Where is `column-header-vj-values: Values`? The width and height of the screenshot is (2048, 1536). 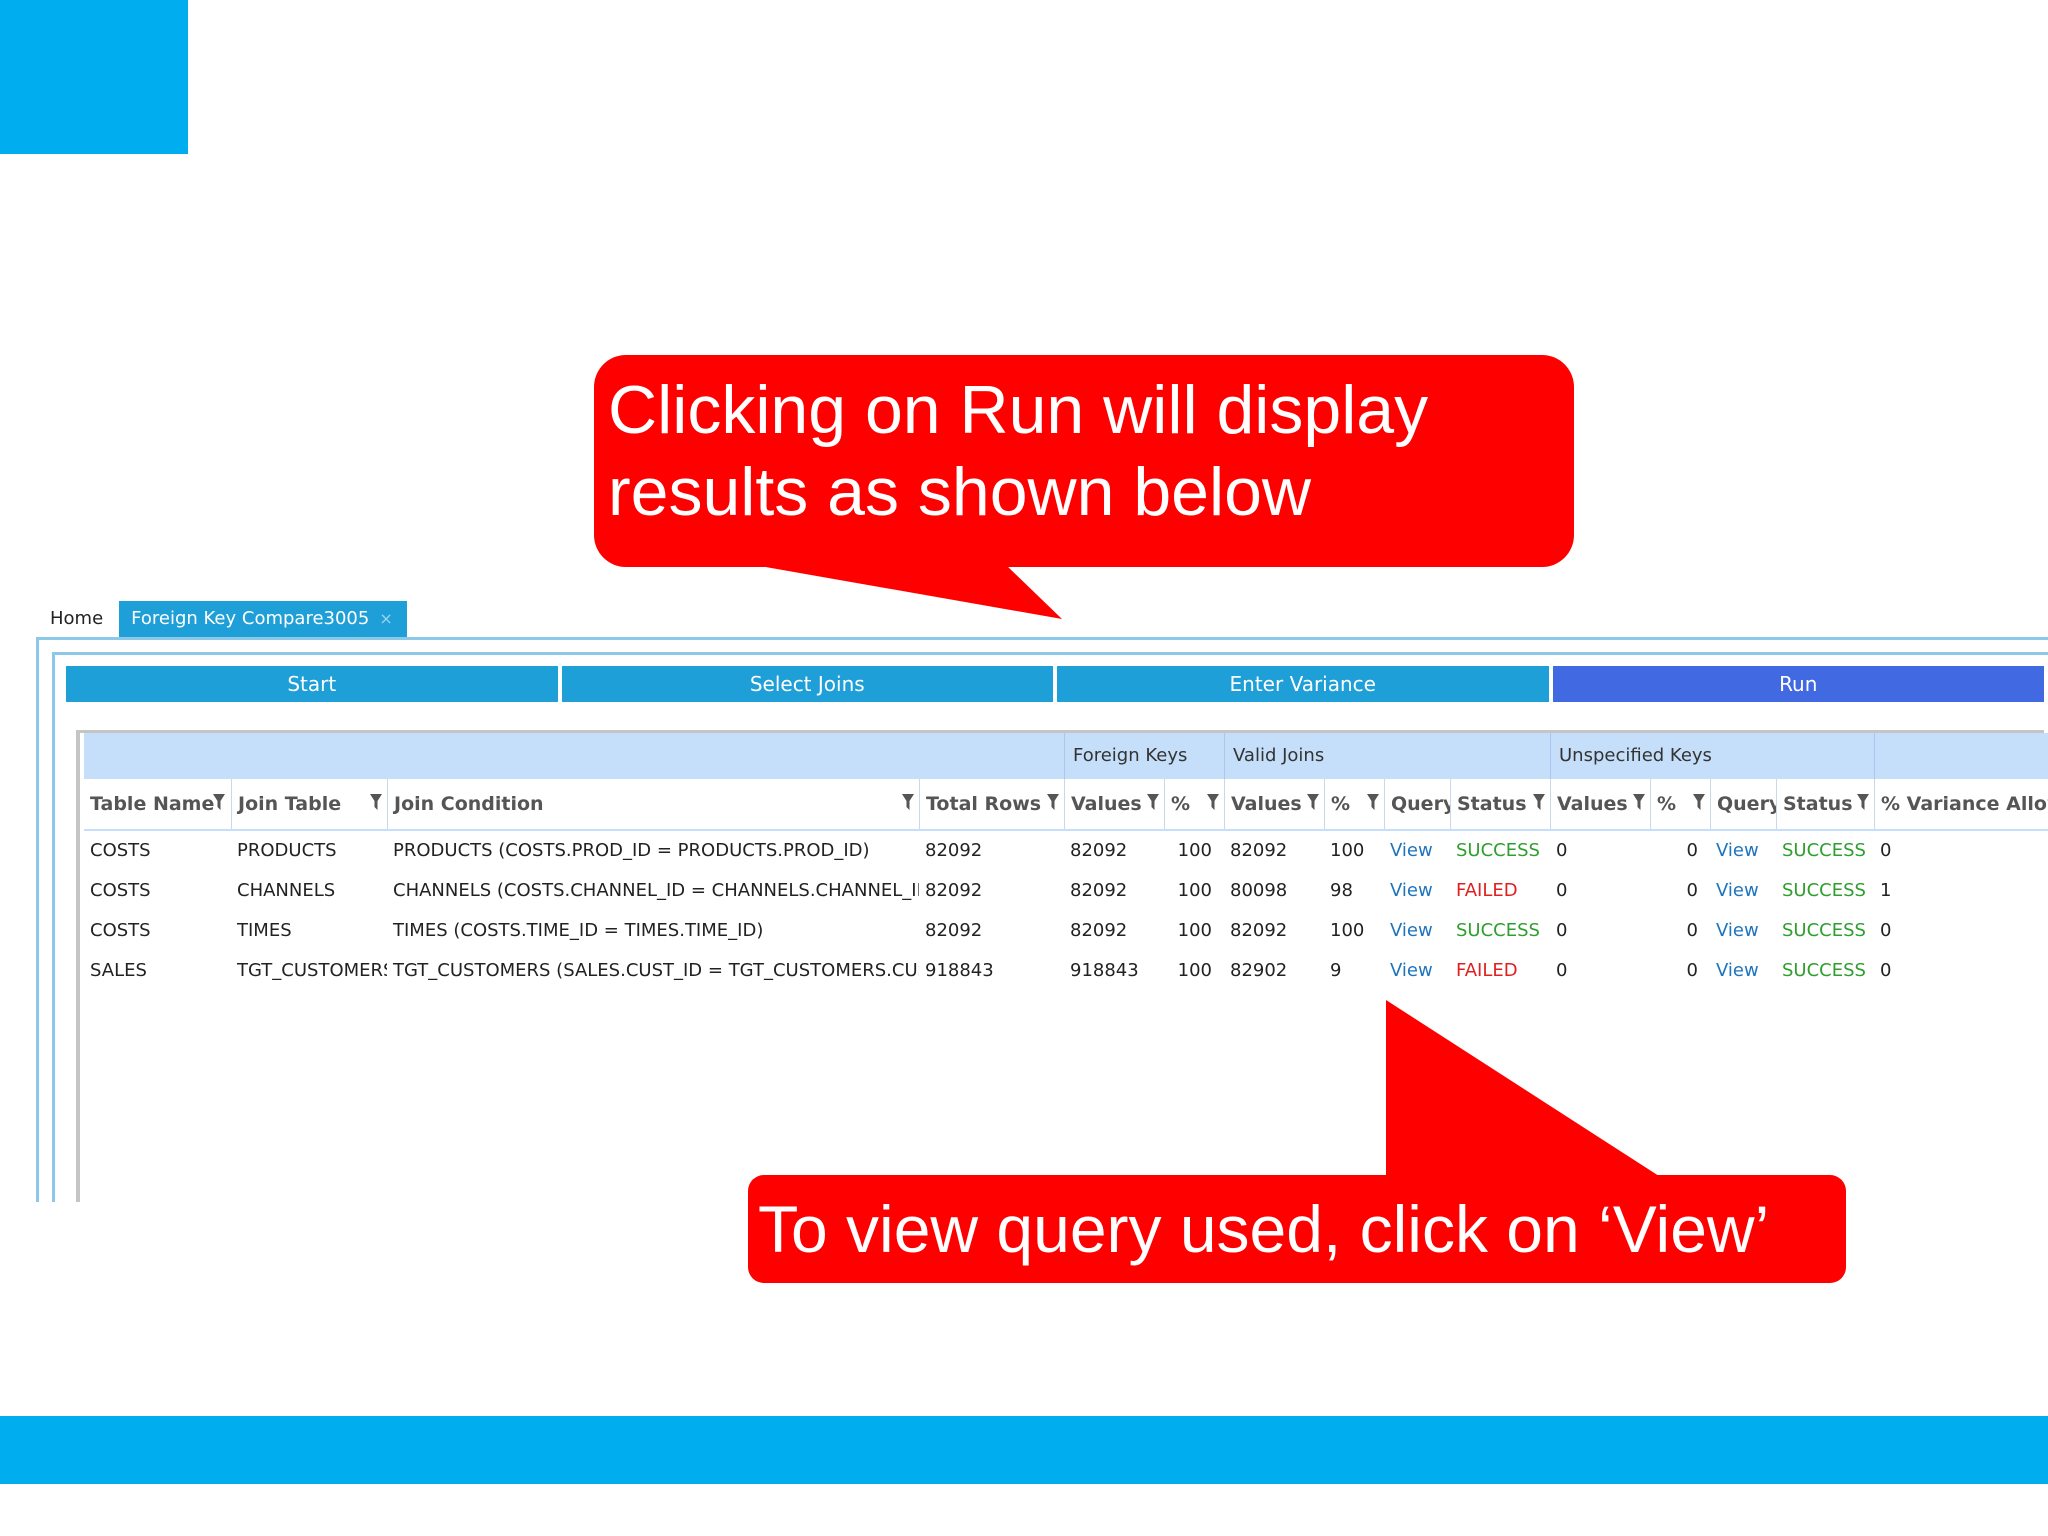 column-header-vj-values: Values is located at coordinates (1274, 804).